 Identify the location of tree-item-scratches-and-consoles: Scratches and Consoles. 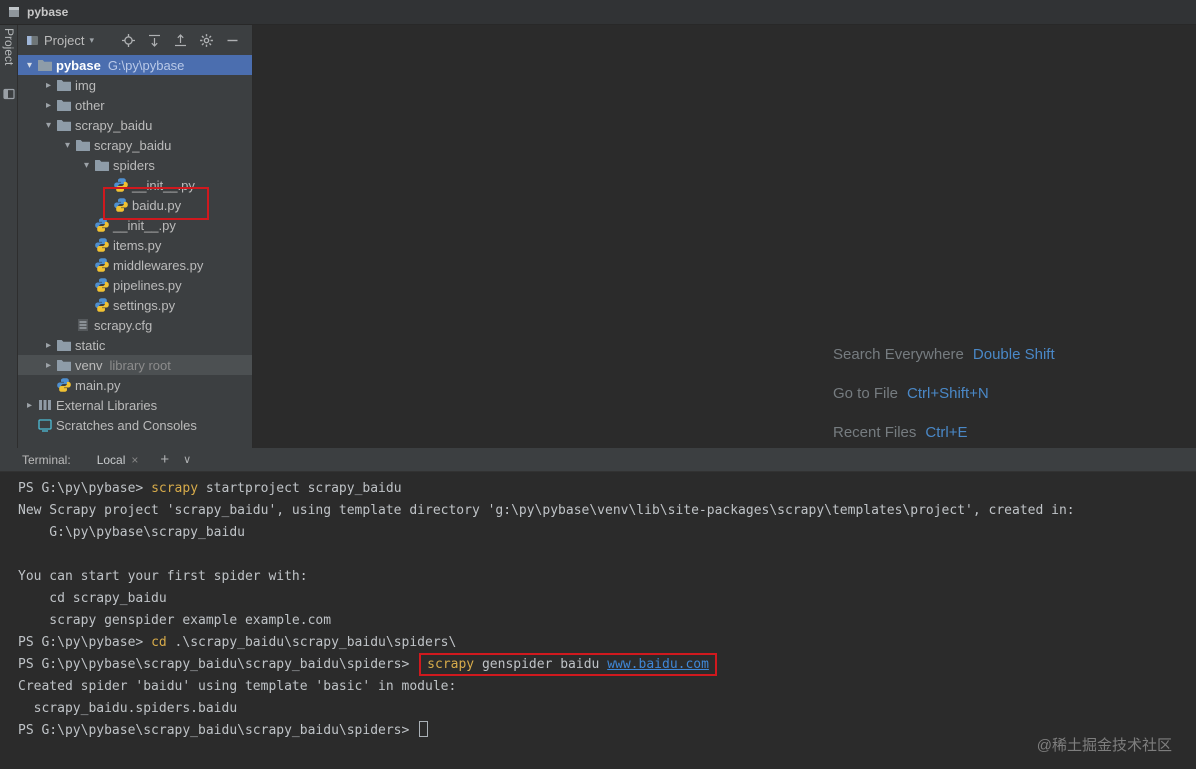
(135, 425).